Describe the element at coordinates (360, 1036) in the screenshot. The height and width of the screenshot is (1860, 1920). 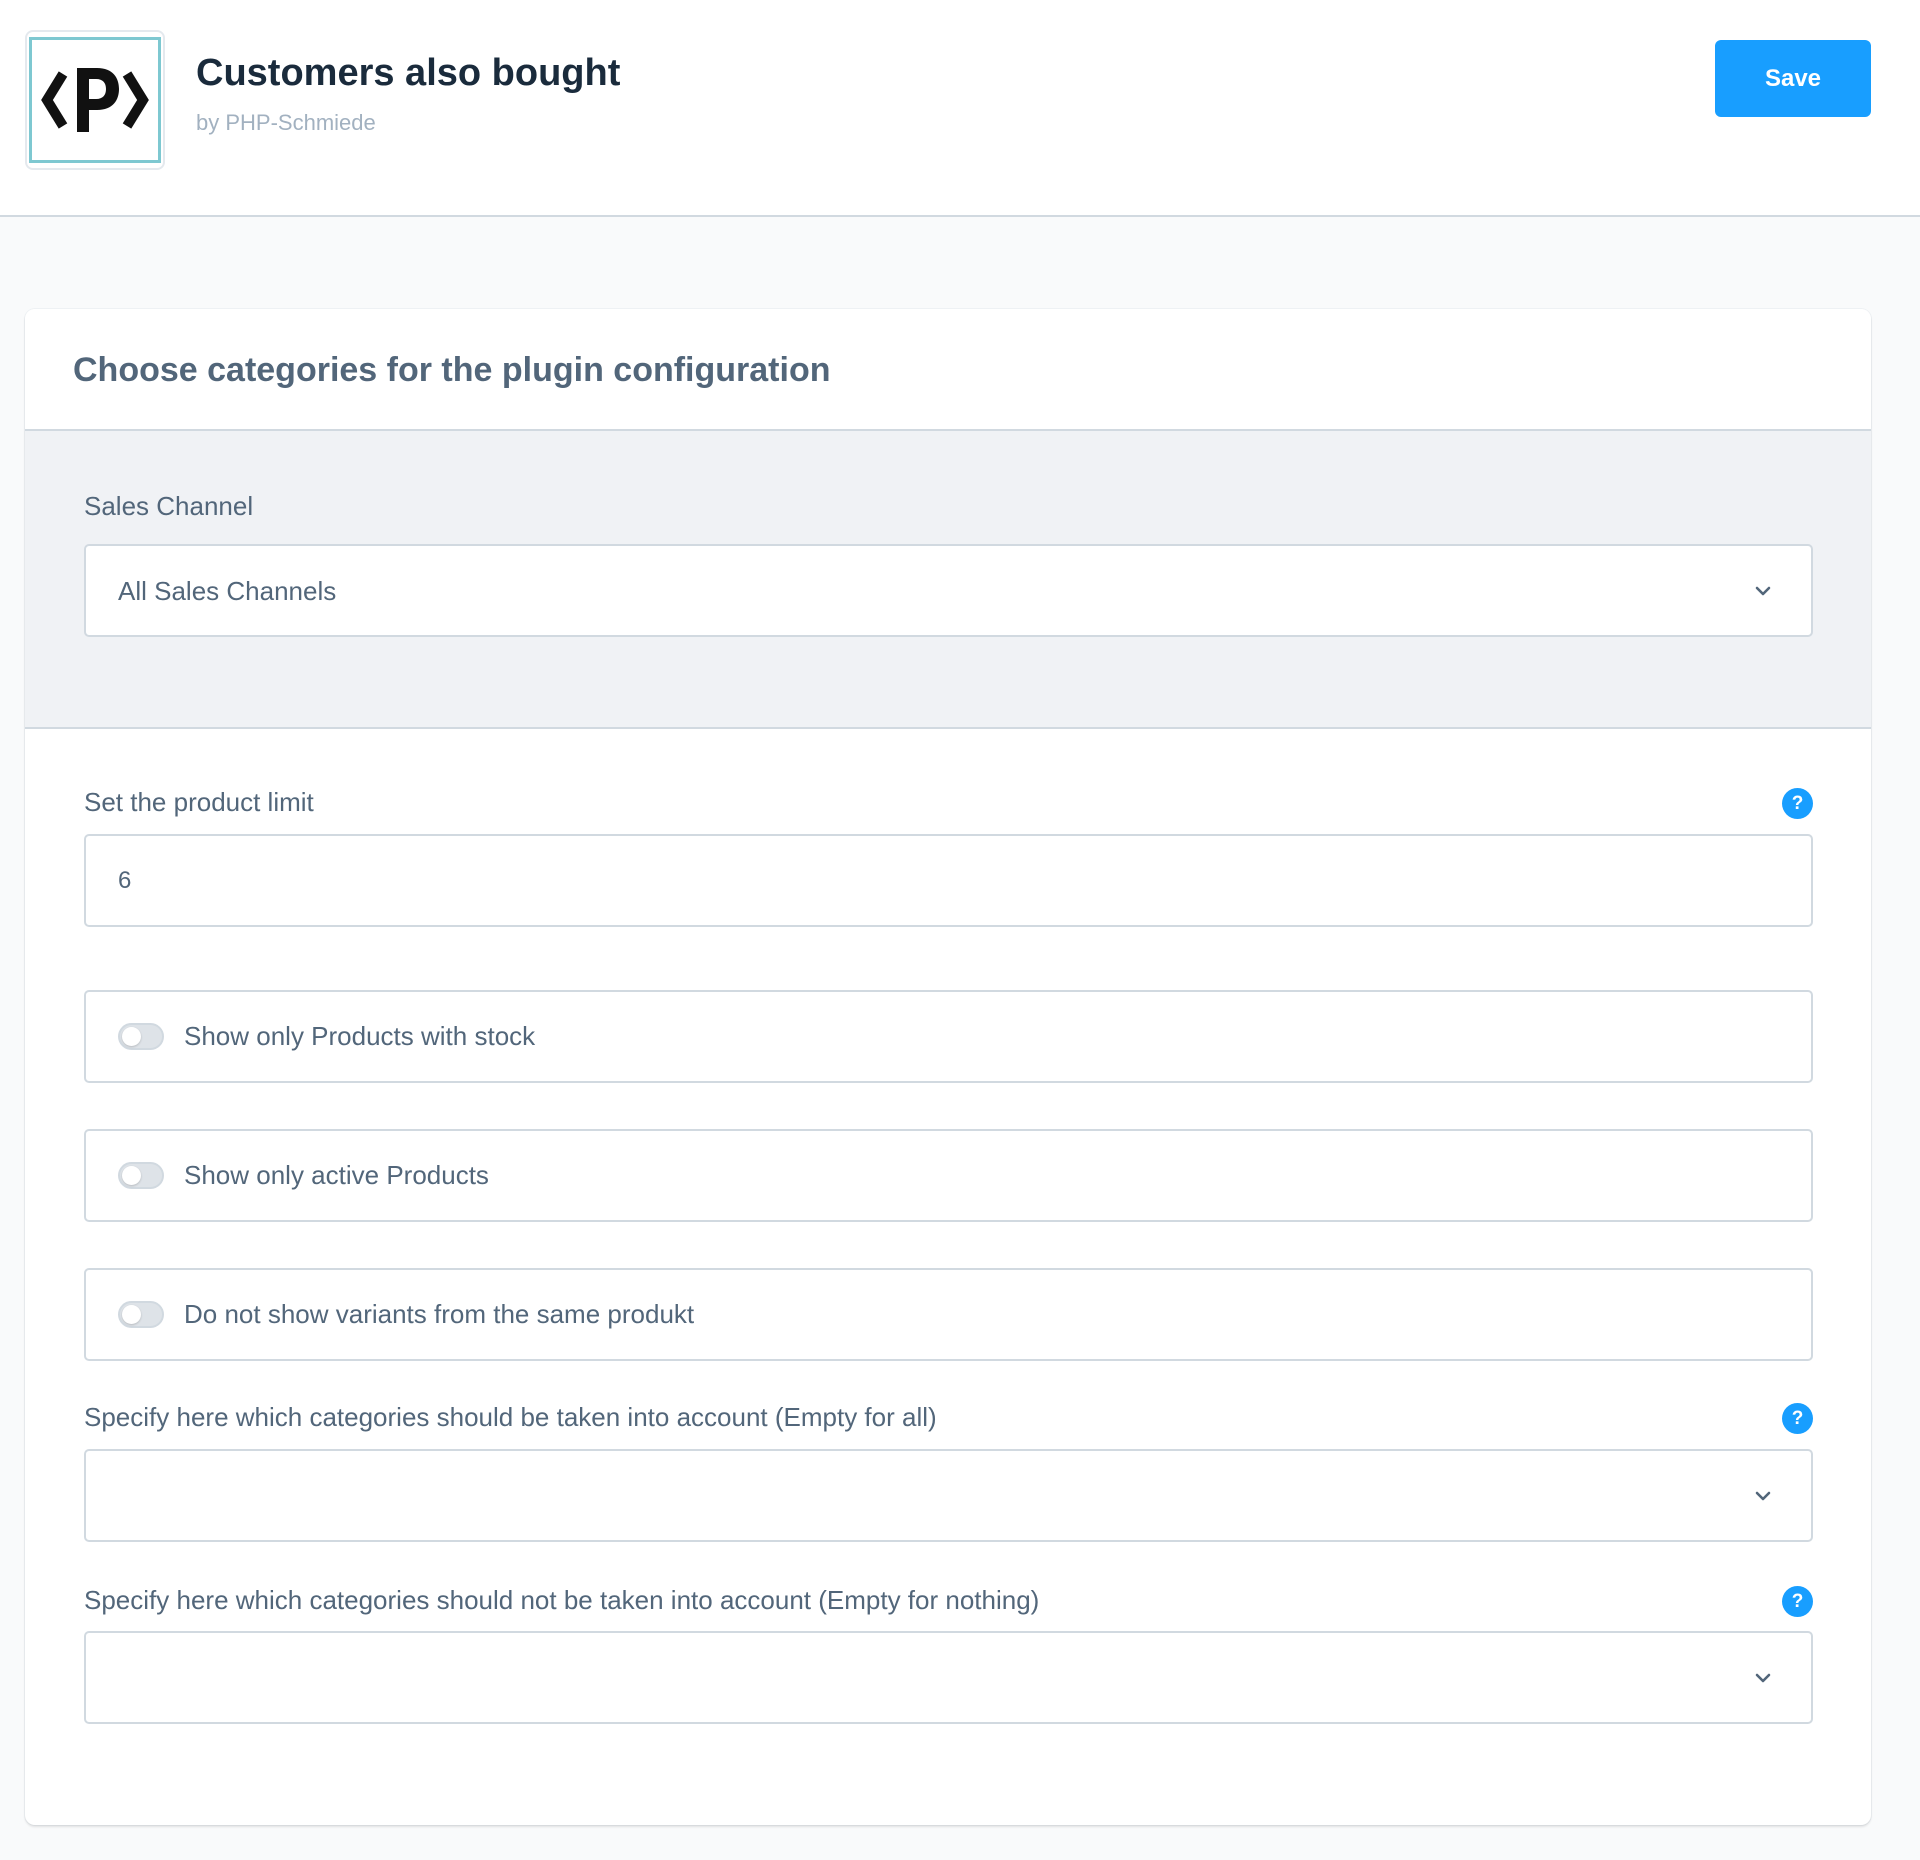
I see `stock-toggle-label: Show only Products with stock` at that location.